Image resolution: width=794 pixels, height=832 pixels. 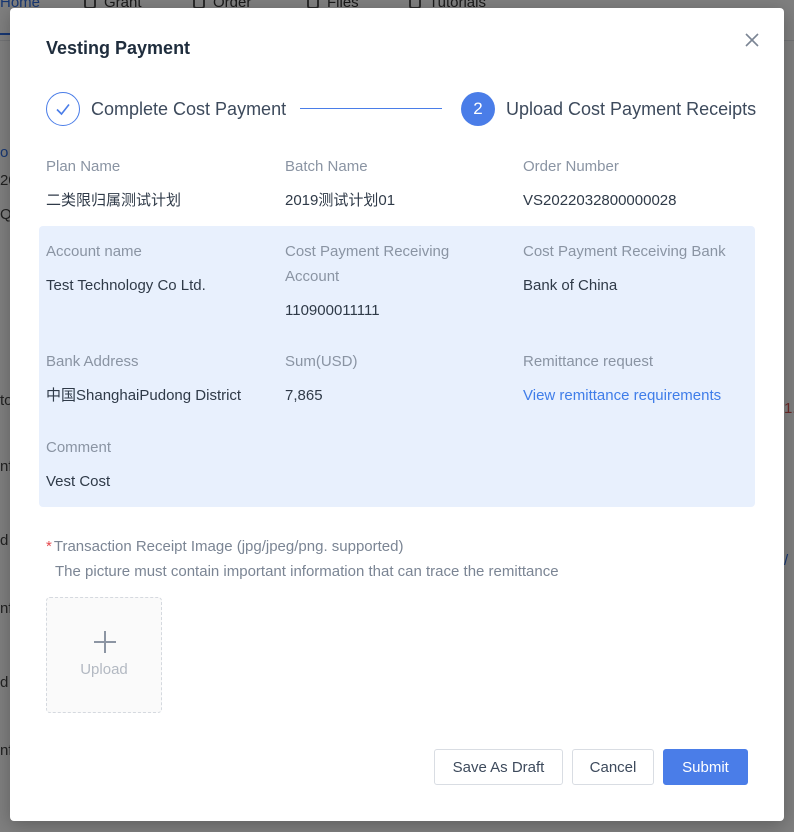 I want to click on order-number-label: Order Number, so click(x=571, y=166).